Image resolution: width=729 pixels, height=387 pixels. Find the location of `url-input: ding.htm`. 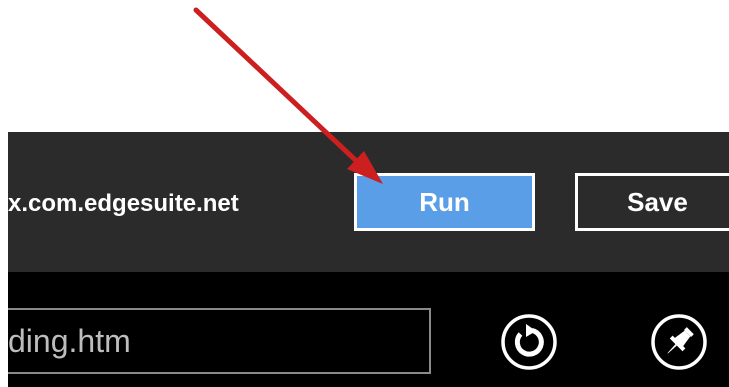

url-input: ding.htm is located at coordinates (219, 341).